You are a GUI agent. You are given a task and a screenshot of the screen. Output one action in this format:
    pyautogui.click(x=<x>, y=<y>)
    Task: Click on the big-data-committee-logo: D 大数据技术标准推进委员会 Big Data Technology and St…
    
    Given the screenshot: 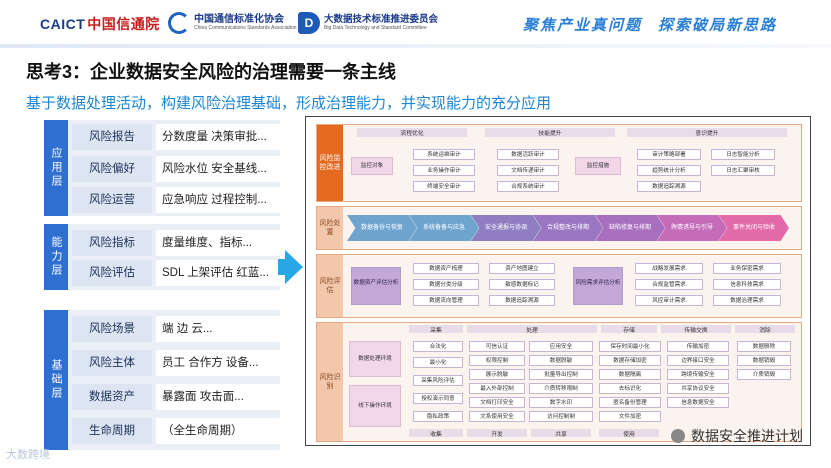 What is the action you would take?
    pyautogui.click(x=368, y=23)
    